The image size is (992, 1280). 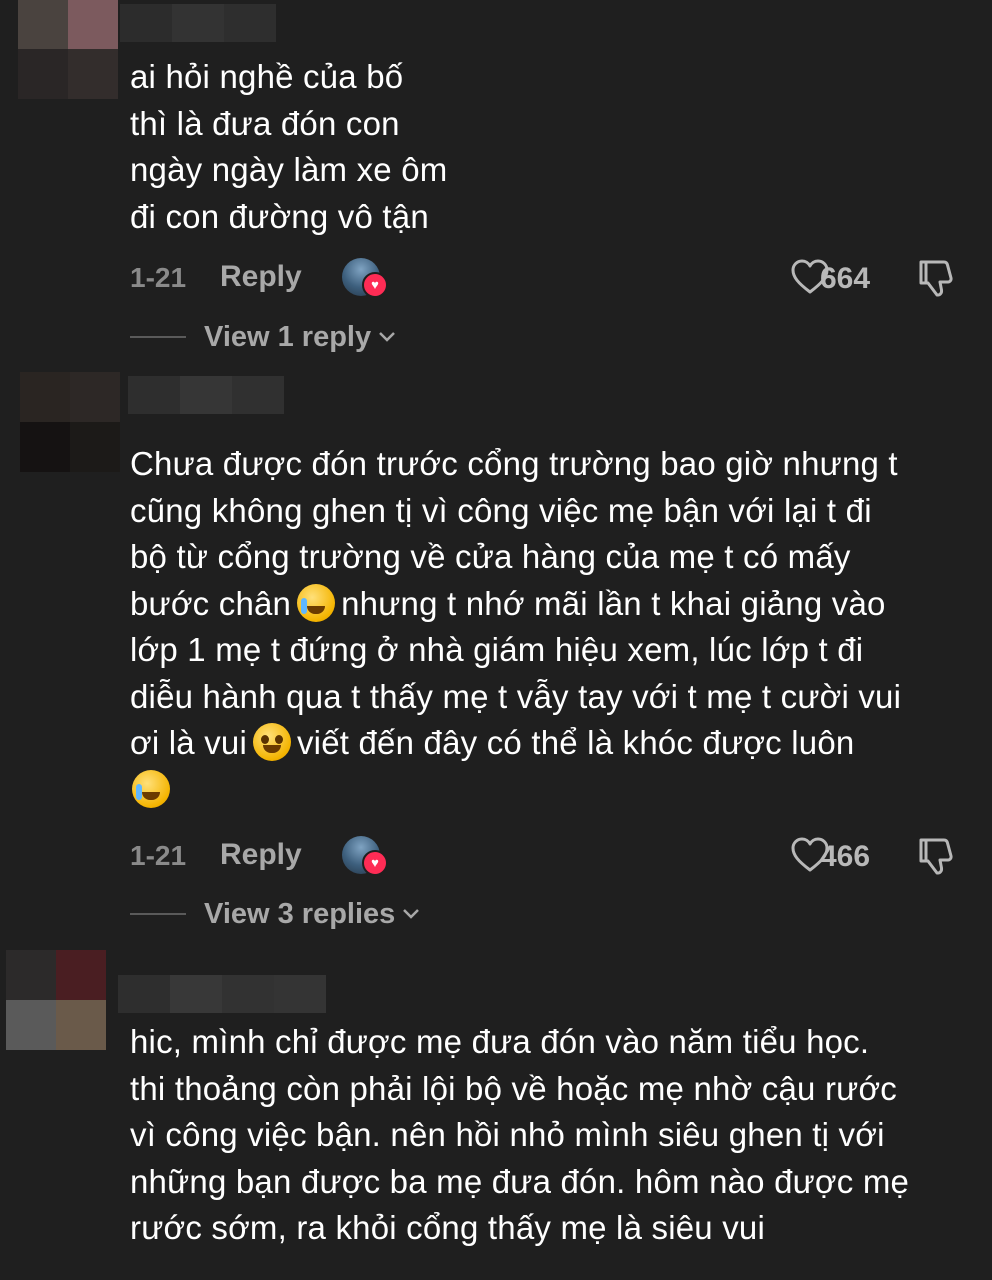 I want to click on like-count: 664, so click(x=845, y=278).